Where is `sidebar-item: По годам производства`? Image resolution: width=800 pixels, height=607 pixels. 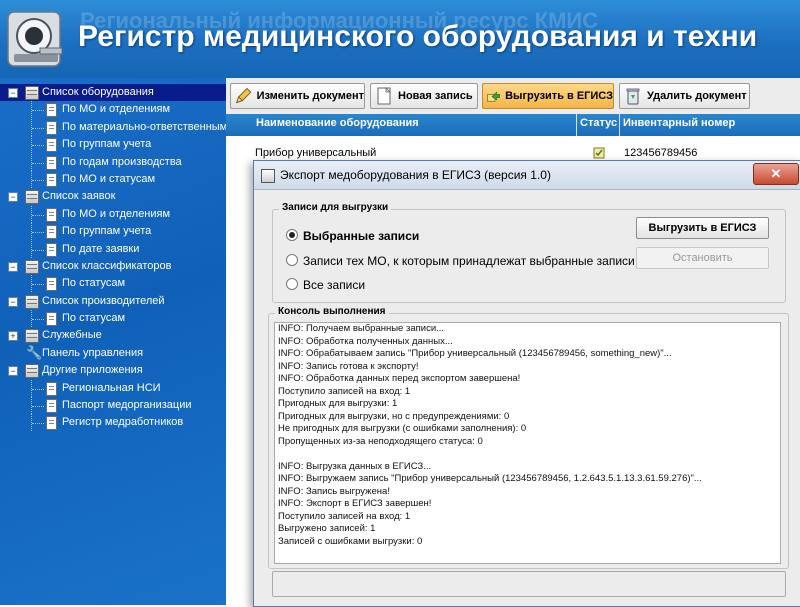
sidebar-item: По годам производства is located at coordinates (113, 162).